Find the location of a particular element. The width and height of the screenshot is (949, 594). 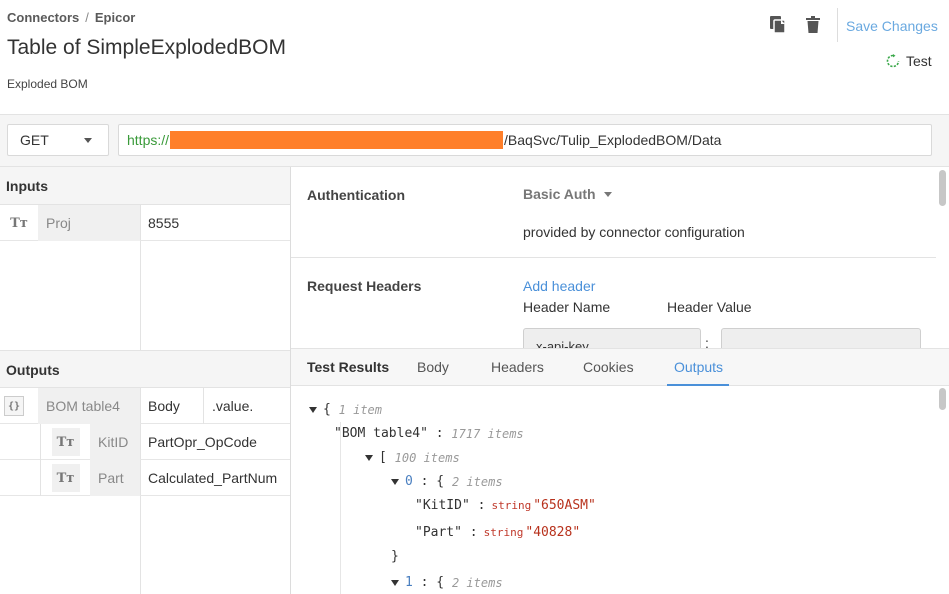

output-field-value: Calculated_PartNum is located at coordinates (218, 478).